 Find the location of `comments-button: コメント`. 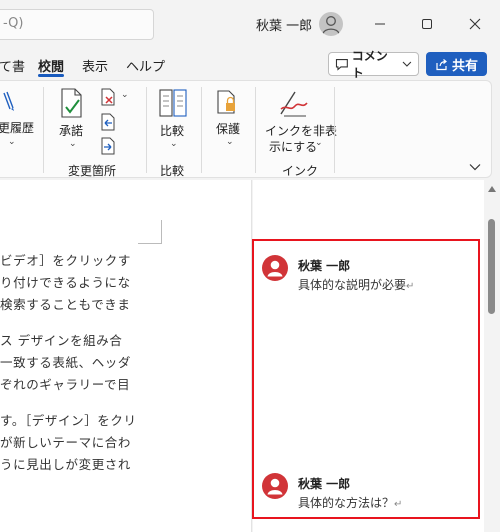

comments-button: コメント is located at coordinates (373, 64).